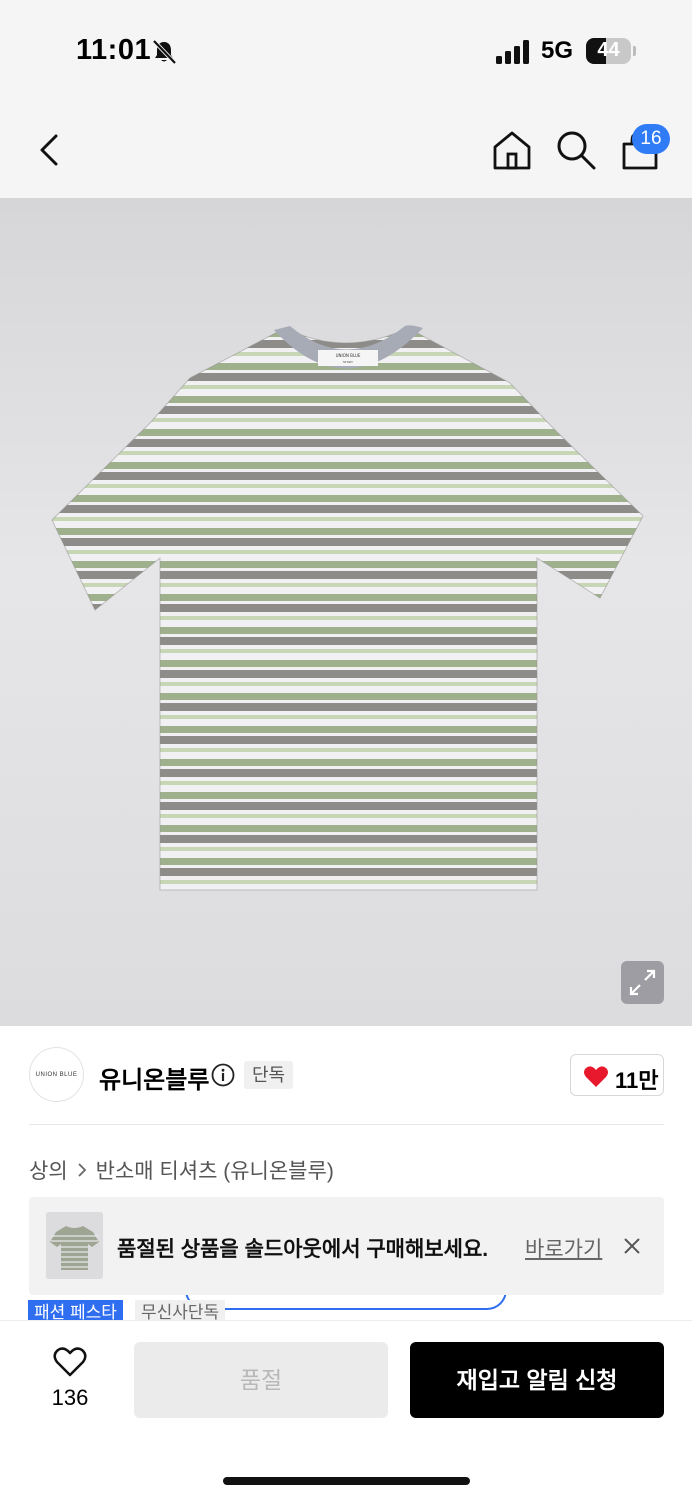 The width and height of the screenshot is (692, 1500). Describe the element at coordinates (346, 1481) in the screenshot. I see `home-indicator` at that location.